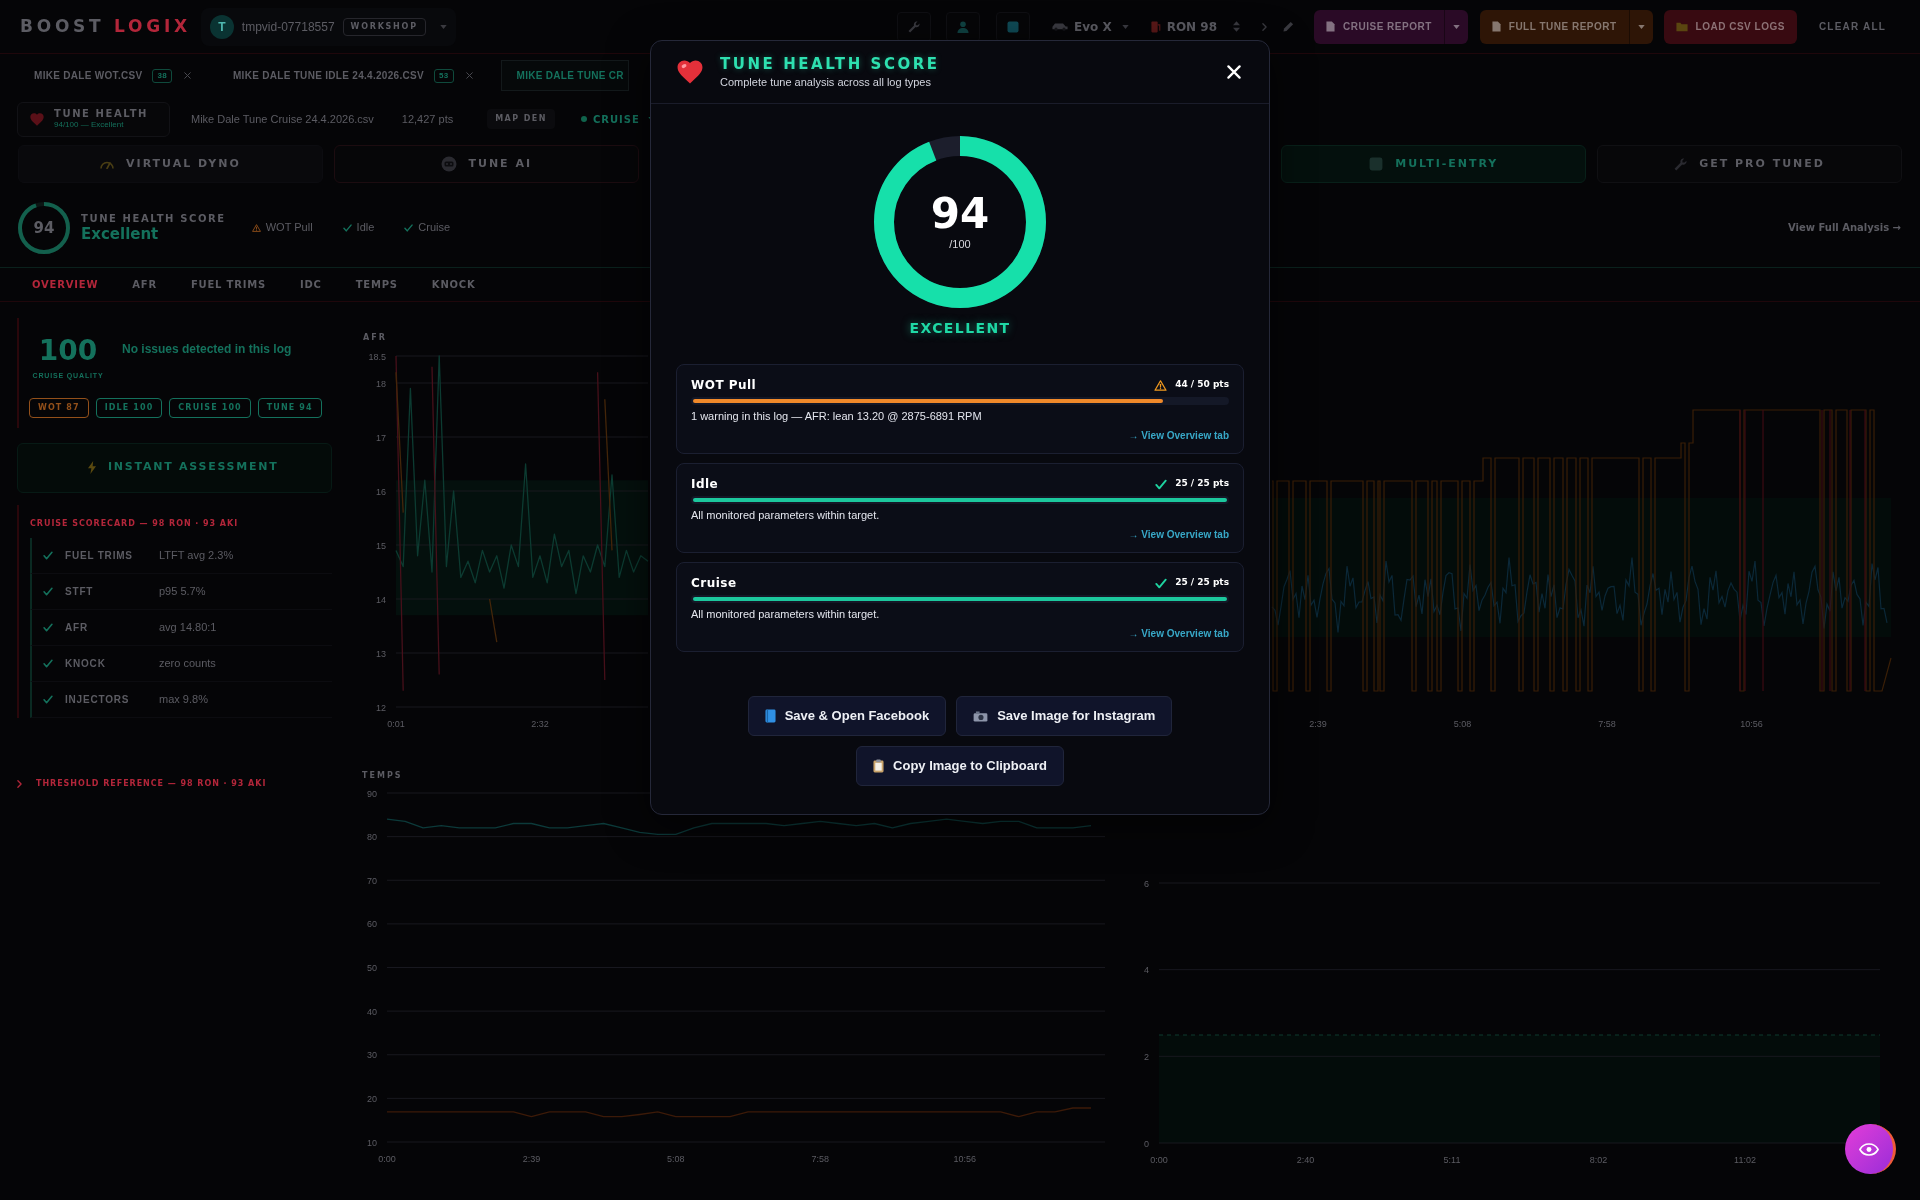 This screenshot has width=1920, height=1200. I want to click on count-badge: 38, so click(162, 75).